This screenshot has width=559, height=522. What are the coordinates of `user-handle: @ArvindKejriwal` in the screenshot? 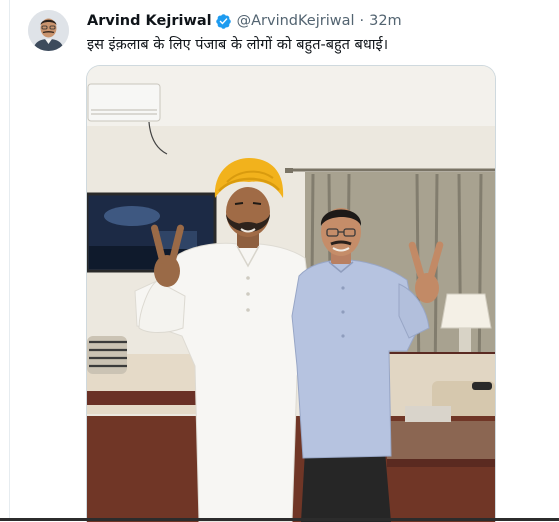 It's located at (296, 21).